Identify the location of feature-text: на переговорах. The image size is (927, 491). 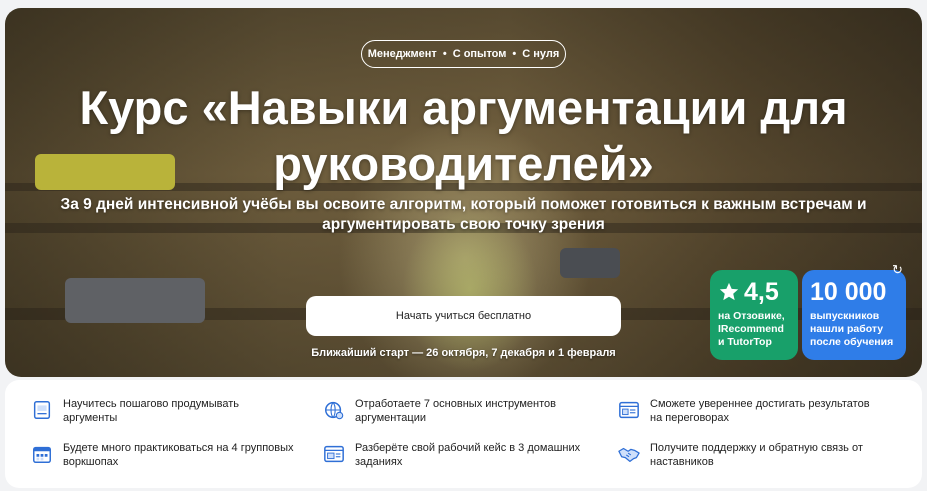
(690, 417).